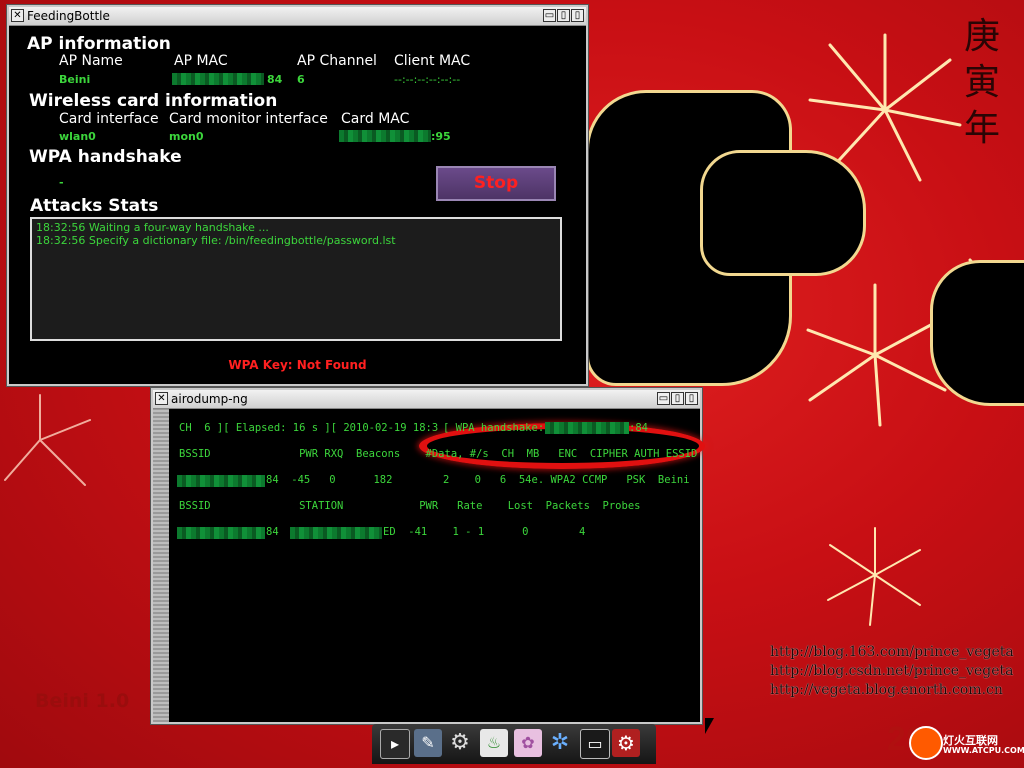 The width and height of the screenshot is (1024, 768). I want to click on window-title: FeedingBottle, so click(68, 16).